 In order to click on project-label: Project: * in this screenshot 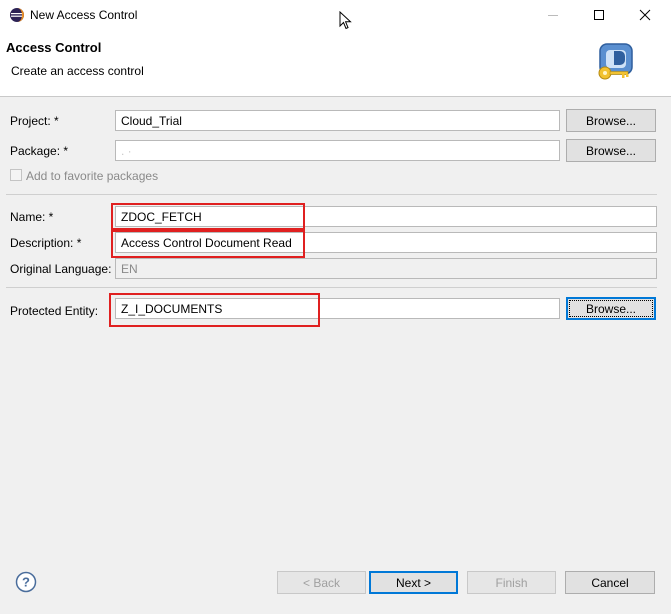, I will do `click(34, 121)`.